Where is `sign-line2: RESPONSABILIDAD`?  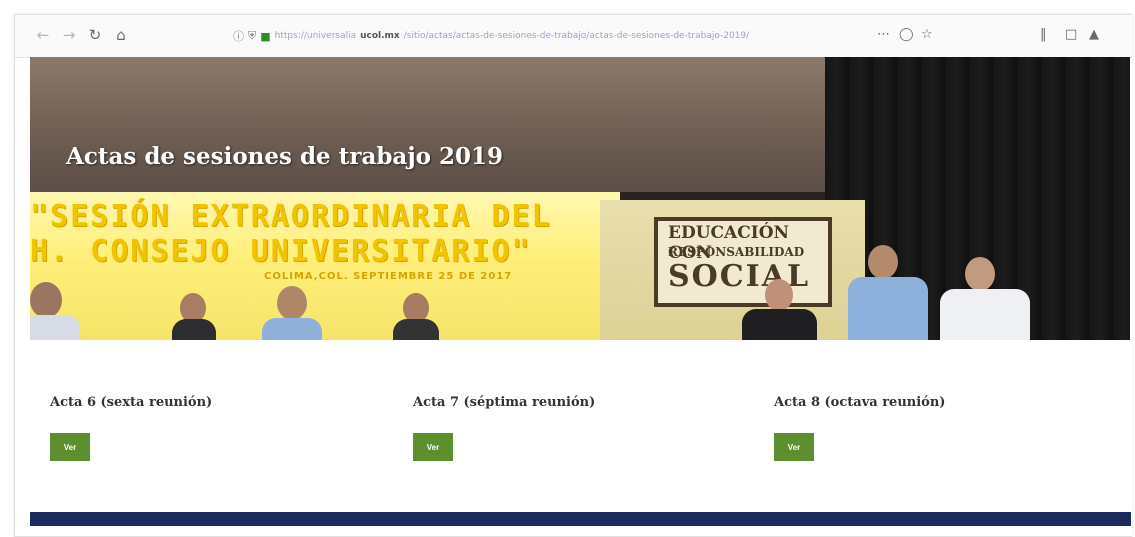
sign-line2: RESPONSABILIDAD is located at coordinates (736, 252).